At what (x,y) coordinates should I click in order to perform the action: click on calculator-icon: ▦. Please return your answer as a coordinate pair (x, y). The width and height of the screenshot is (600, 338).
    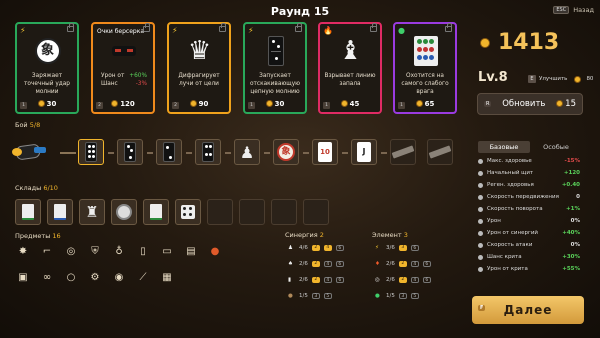
    Looking at the image, I should click on (167, 277).